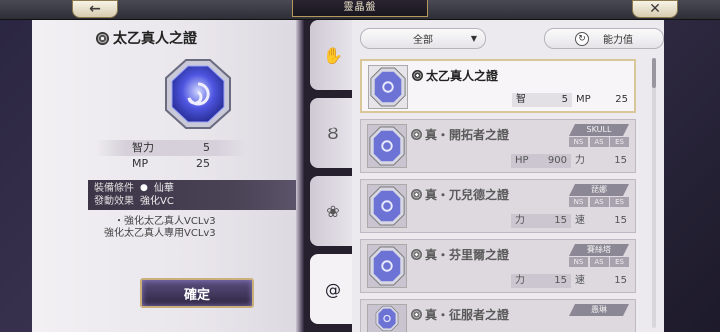 The width and height of the screenshot is (720, 332). Describe the element at coordinates (498, 146) in the screenshot. I see `item-card: 真・開拓者之證 SKULL NS AS ES HP 900 力 15` at that location.